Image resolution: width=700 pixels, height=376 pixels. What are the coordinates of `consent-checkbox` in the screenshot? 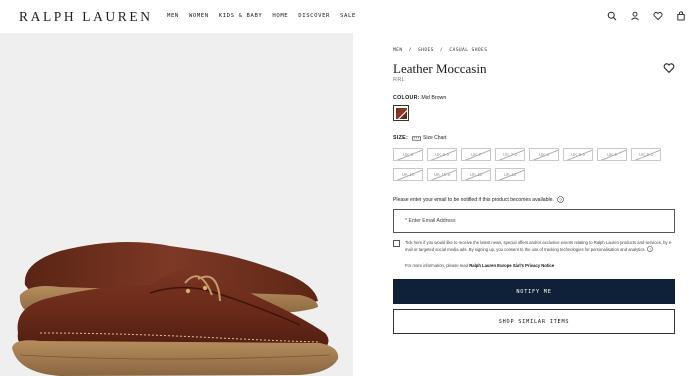 It's located at (396, 243).